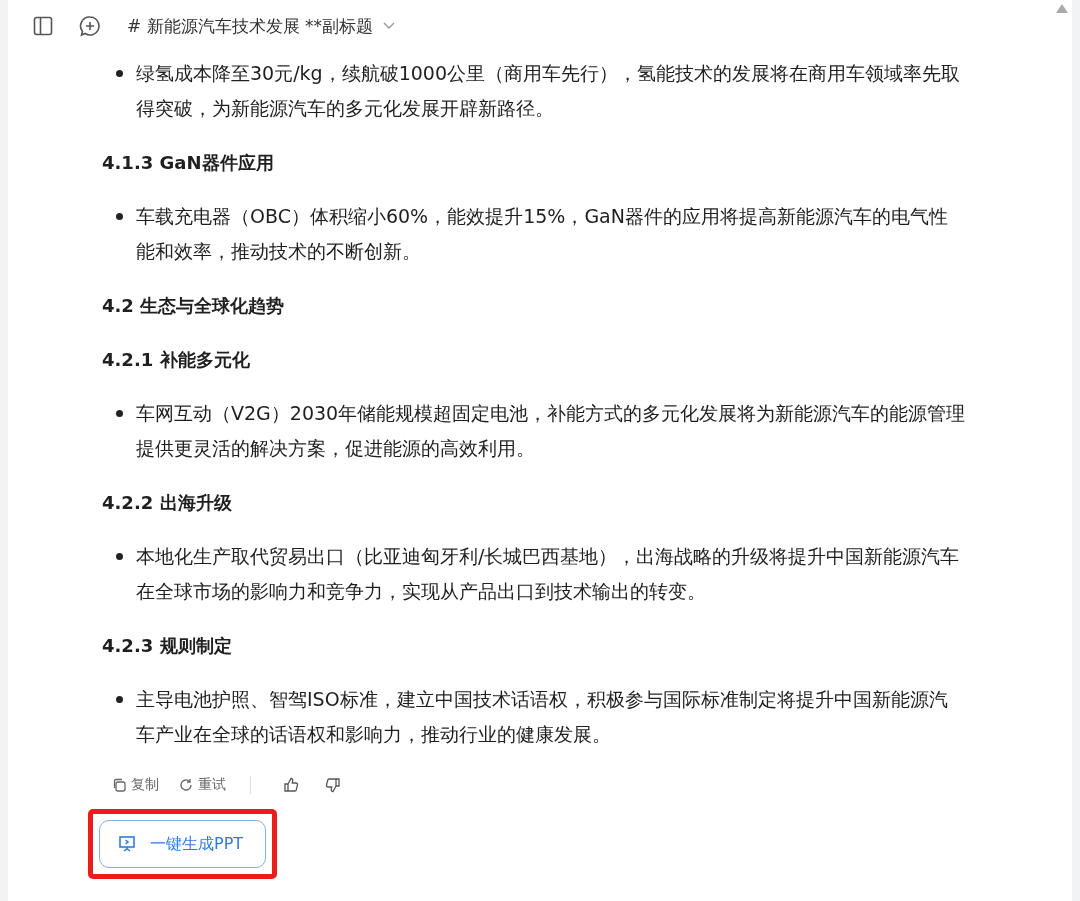 This screenshot has width=1080, height=901. What do you see at coordinates (291, 785) in the screenshot?
I see `thumbs-up-icon` at bounding box center [291, 785].